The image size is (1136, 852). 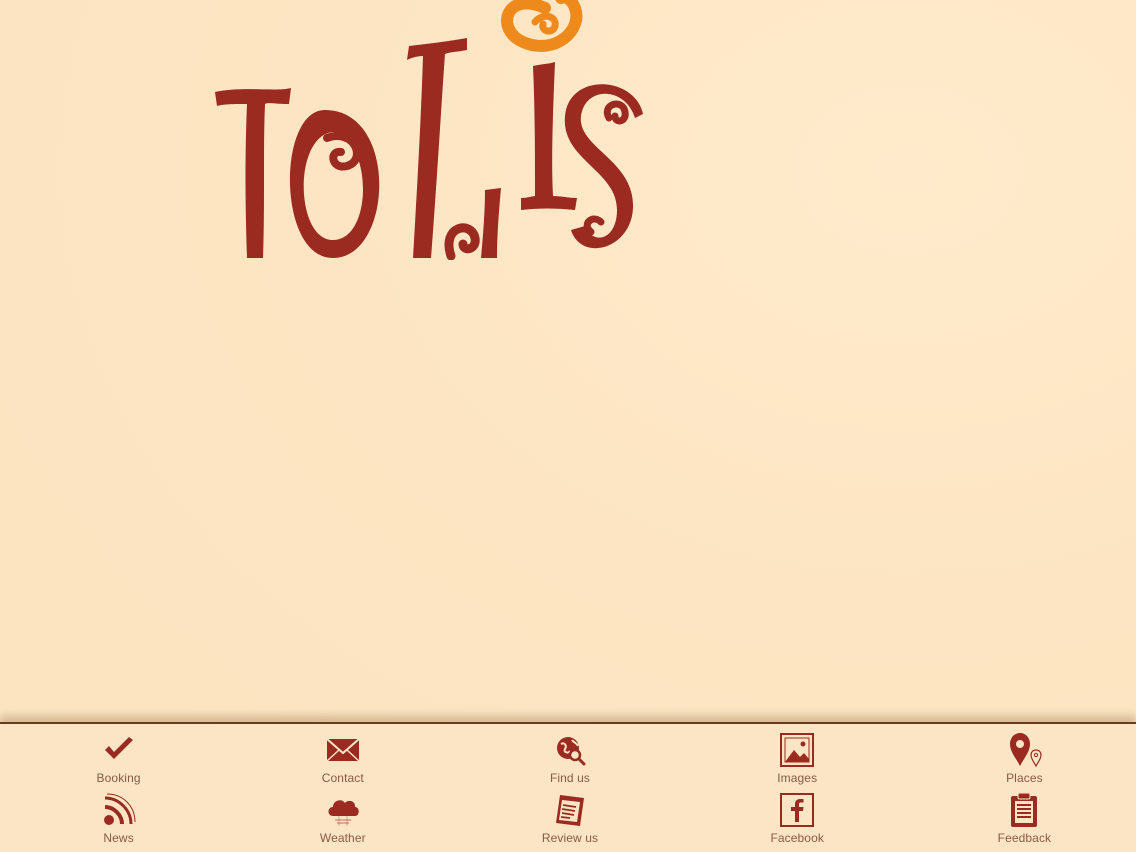 What do you see at coordinates (569, 810) in the screenshot?
I see `review-icon` at bounding box center [569, 810].